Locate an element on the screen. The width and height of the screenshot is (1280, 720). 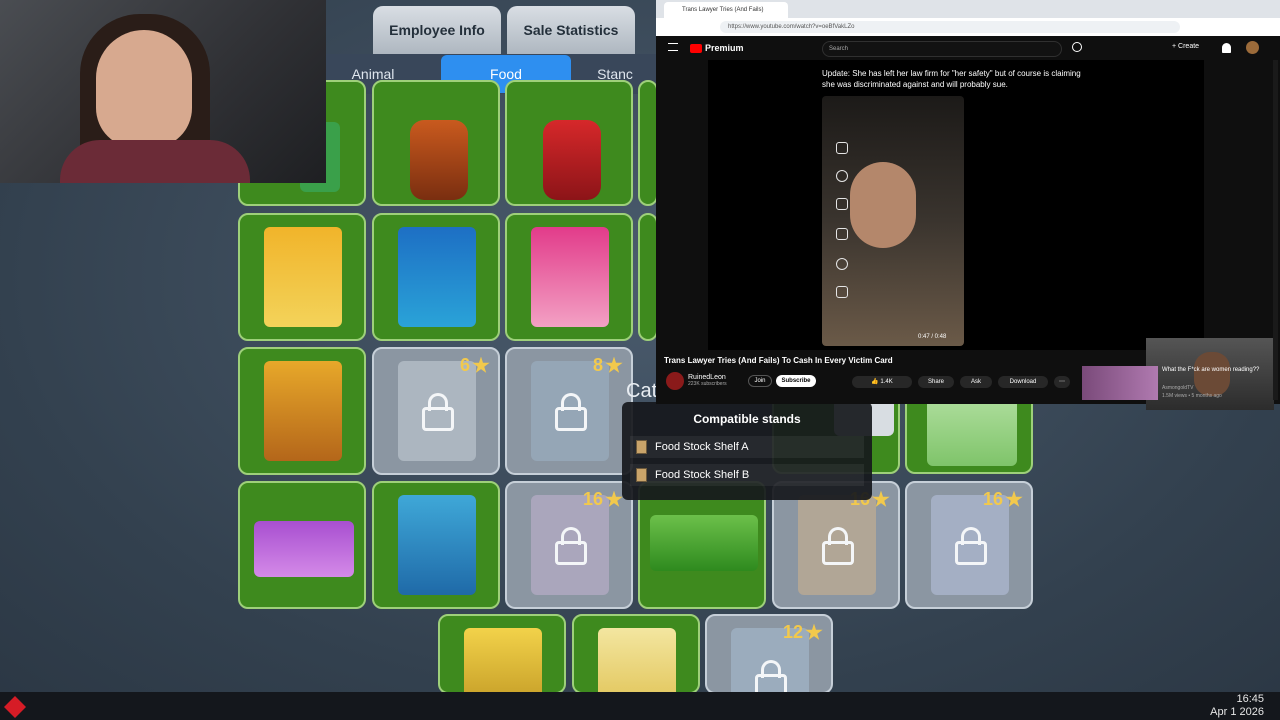
browser-tab-bar: Trans Lawyer Tries (And Fails) is located at coordinates (968, 9).